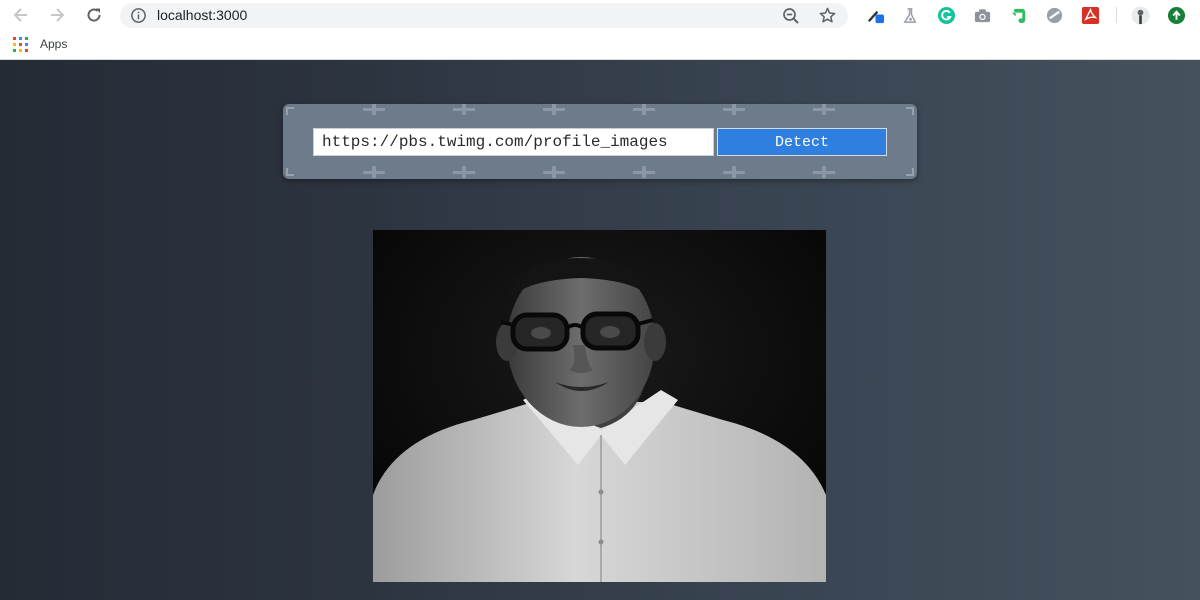  I want to click on forward-button, so click(57, 15).